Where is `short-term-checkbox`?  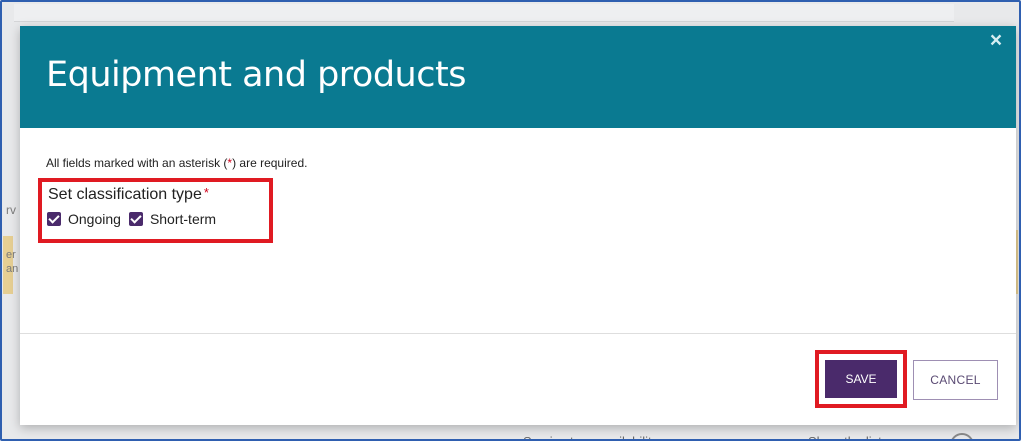 short-term-checkbox is located at coordinates (135, 219).